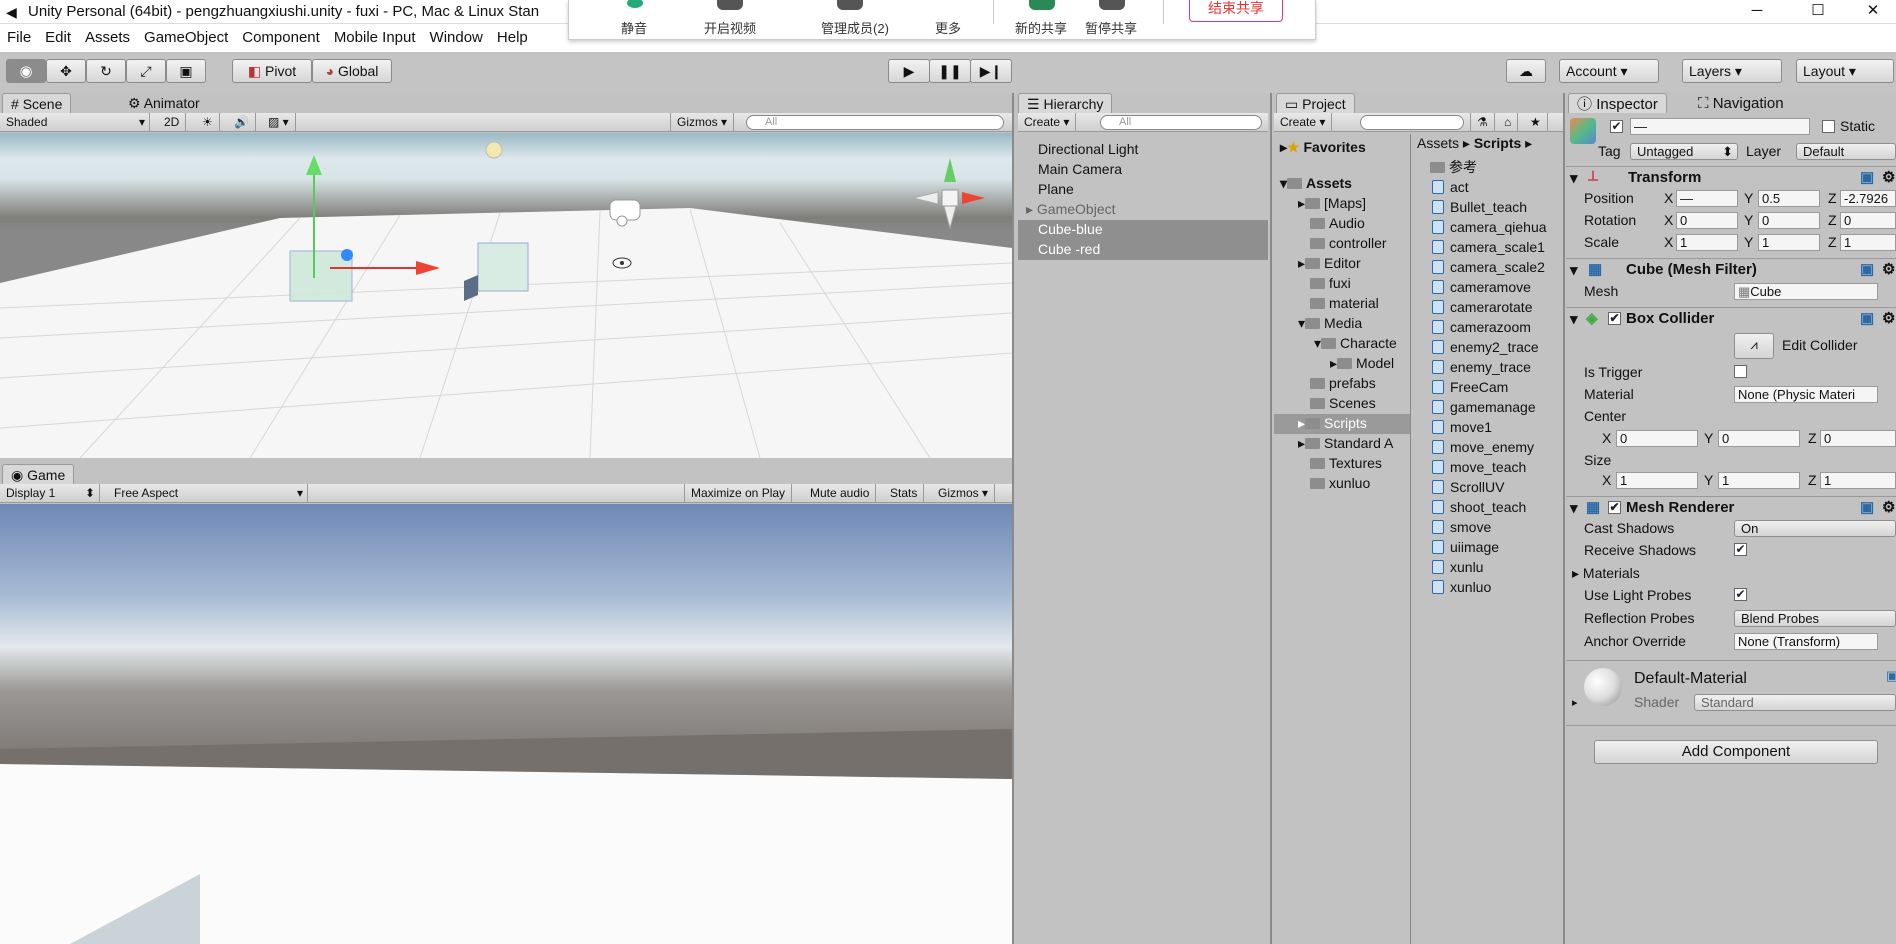 The image size is (1896, 944). Describe the element at coordinates (1614, 507) in the screenshot. I see `mesh-renderer-enabled-checkbox: ✔` at that location.